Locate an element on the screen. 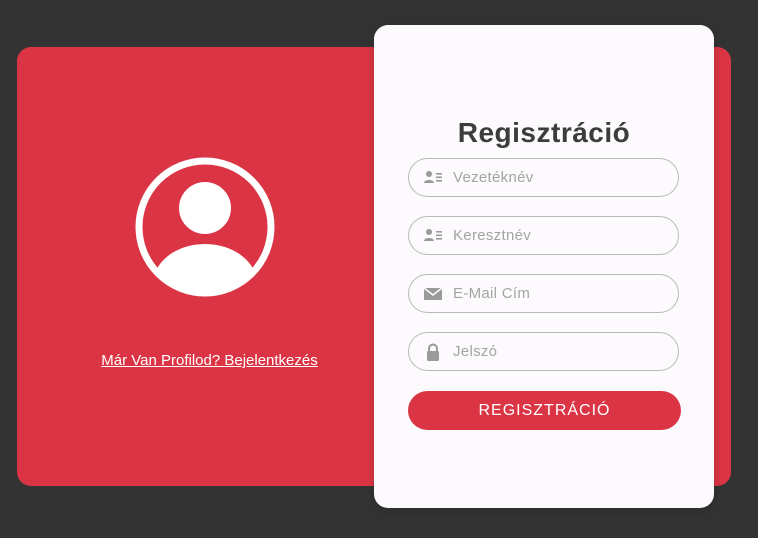 Image resolution: width=758 pixels, height=538 pixels. register-button: REGISZTRÁCIÓ is located at coordinates (544, 410).